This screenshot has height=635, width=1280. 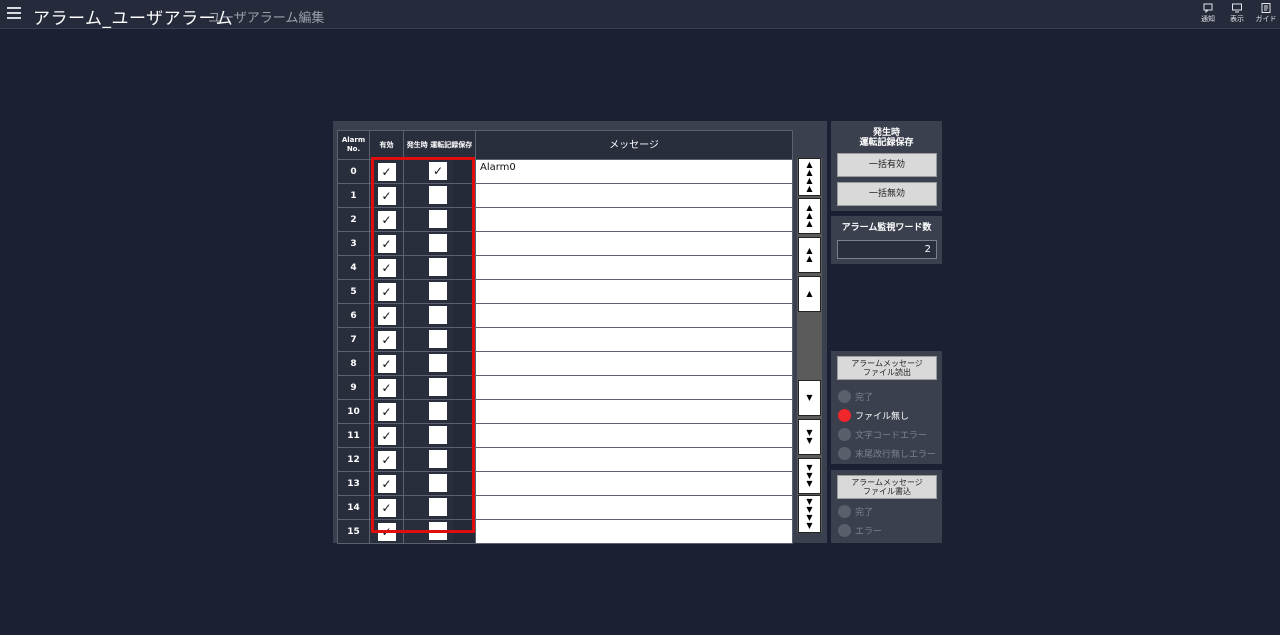 What do you see at coordinates (439, 145) in the screenshot?
I see `save-header: 発生時 運転記録保存` at bounding box center [439, 145].